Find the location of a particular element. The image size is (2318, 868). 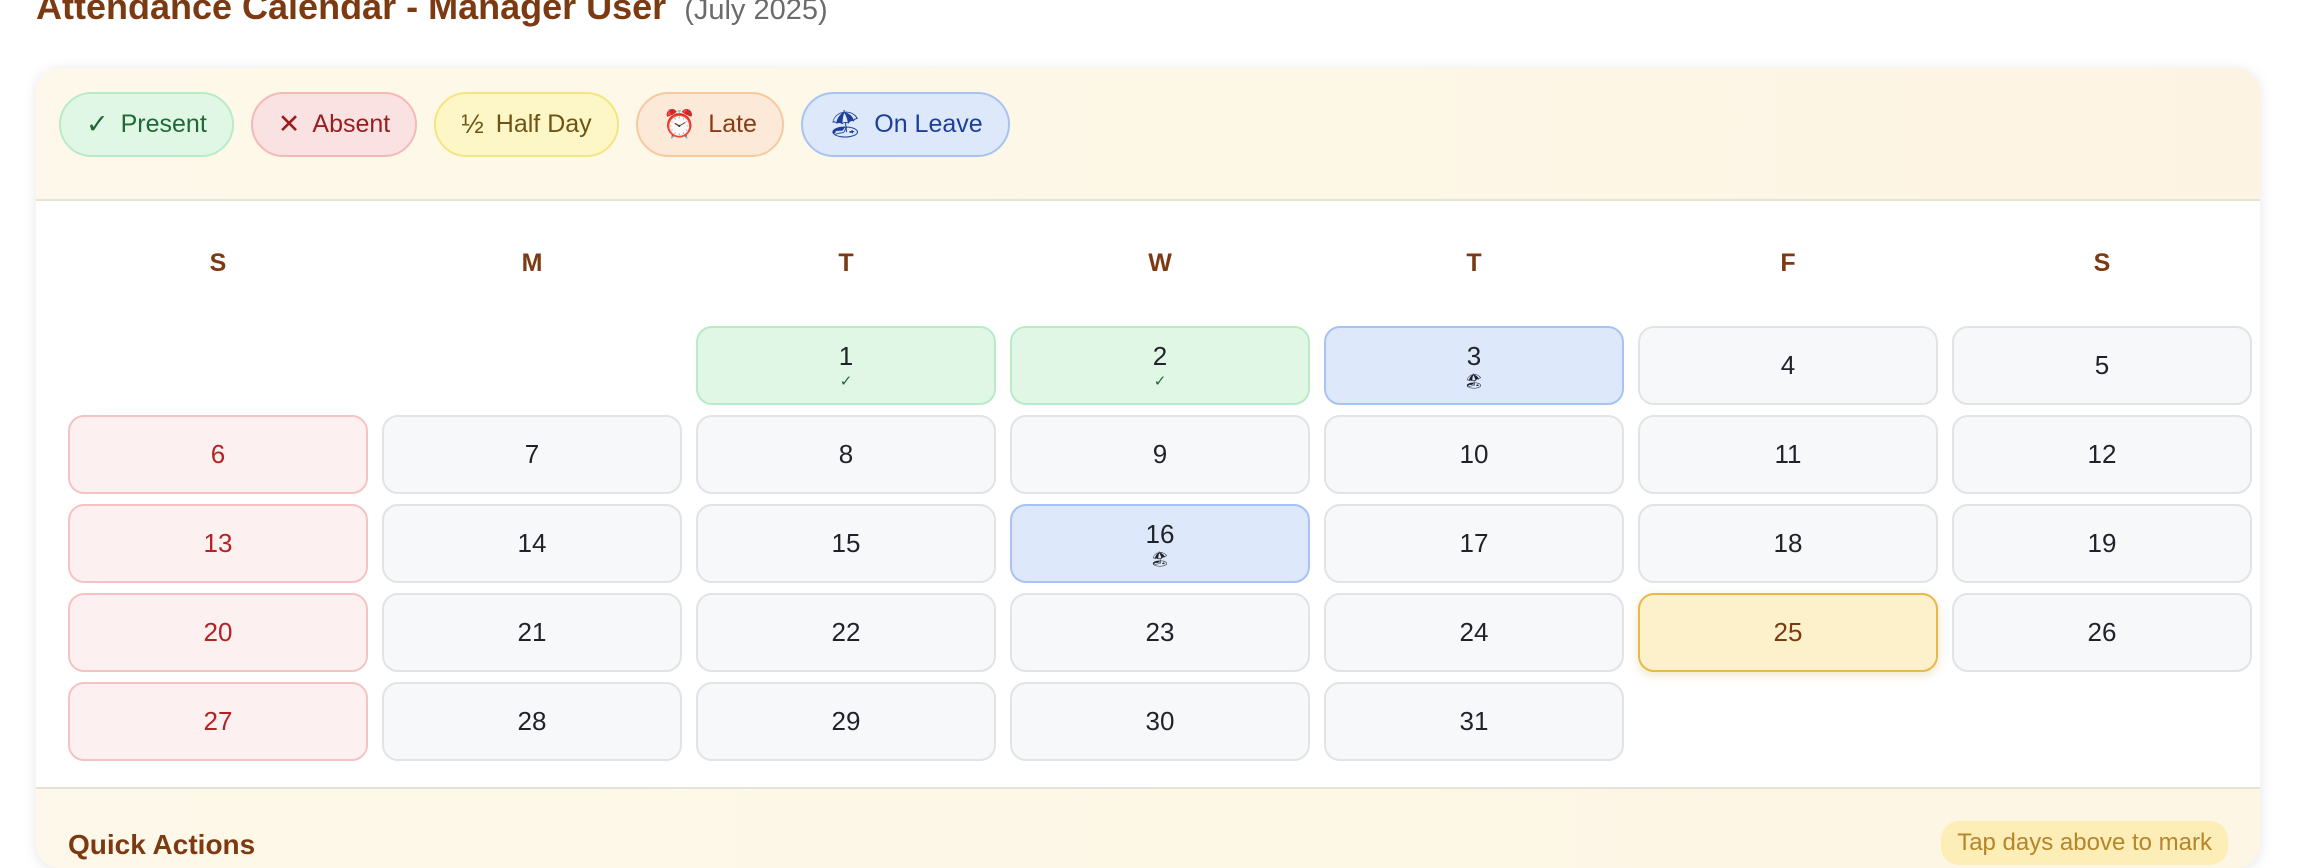

calendar-day: 10 is located at coordinates (1474, 454).